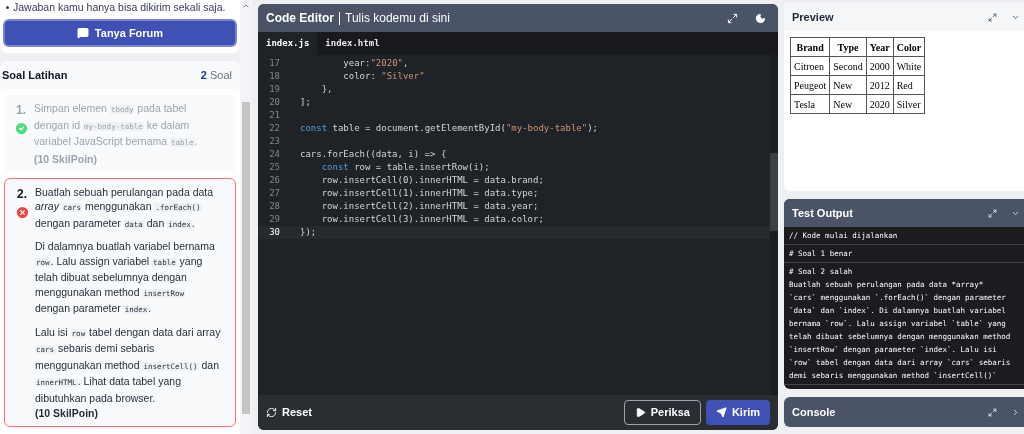  What do you see at coordinates (274, 128) in the screenshot?
I see `line-number: 22` at bounding box center [274, 128].